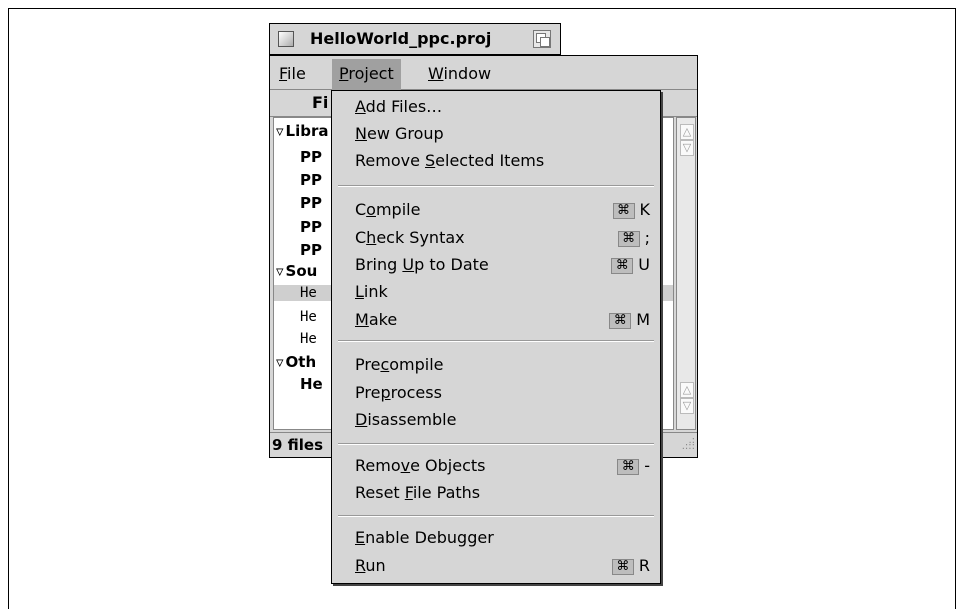 The width and height of the screenshot is (956, 609). I want to click on close-box-icon, so click(286, 39).